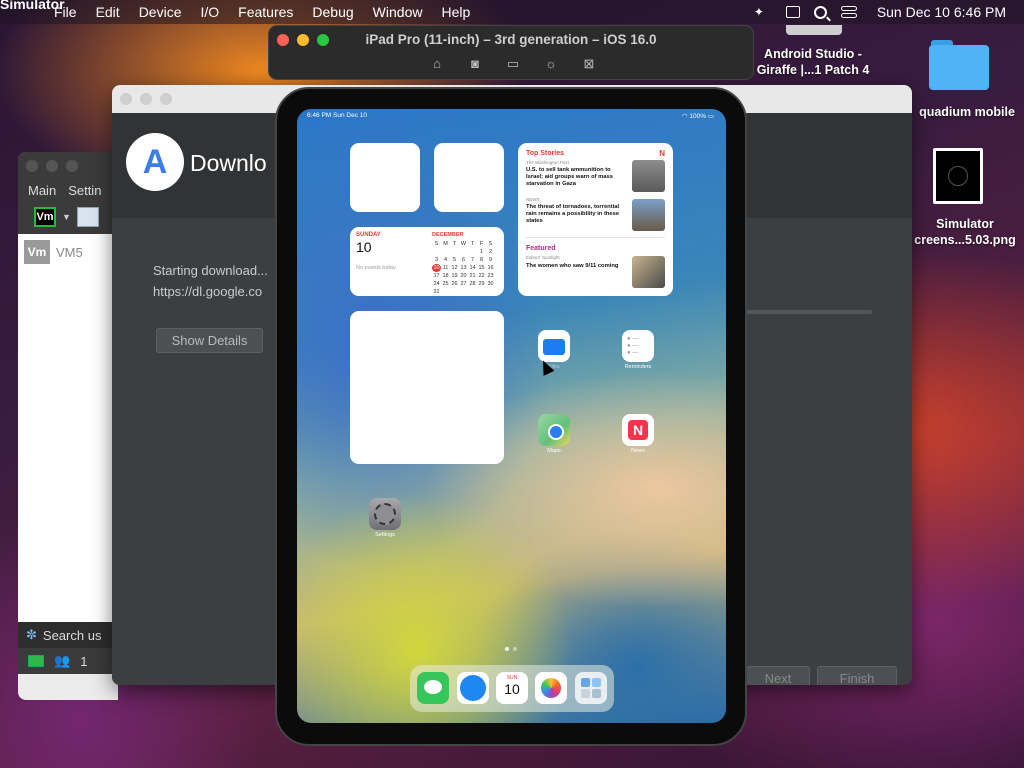 The width and height of the screenshot is (1024, 768). Describe the element at coordinates (376, 268) in the screenshot. I see `calendar-no-events: No events today` at that location.